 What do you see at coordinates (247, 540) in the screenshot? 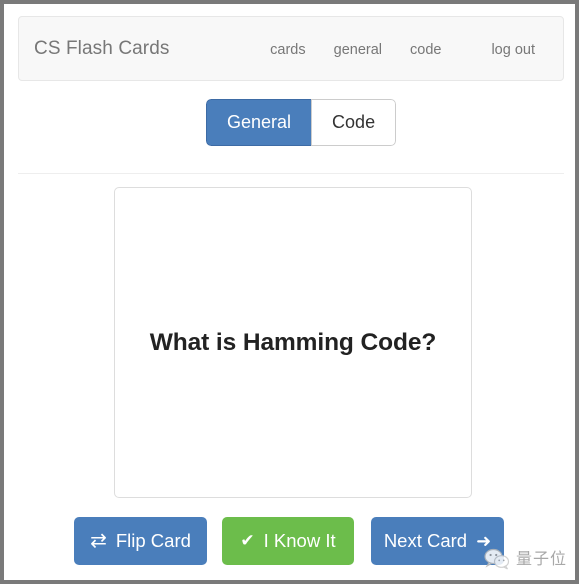
I see `check-icon: ✔` at bounding box center [247, 540].